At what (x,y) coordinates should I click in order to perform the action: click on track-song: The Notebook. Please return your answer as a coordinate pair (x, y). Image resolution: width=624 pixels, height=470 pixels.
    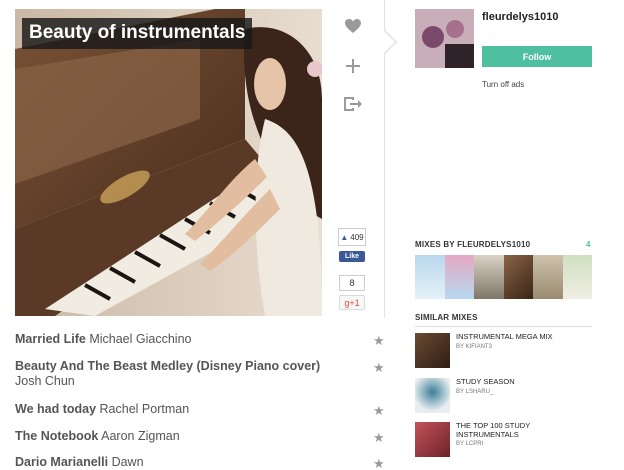
    Looking at the image, I should click on (57, 436).